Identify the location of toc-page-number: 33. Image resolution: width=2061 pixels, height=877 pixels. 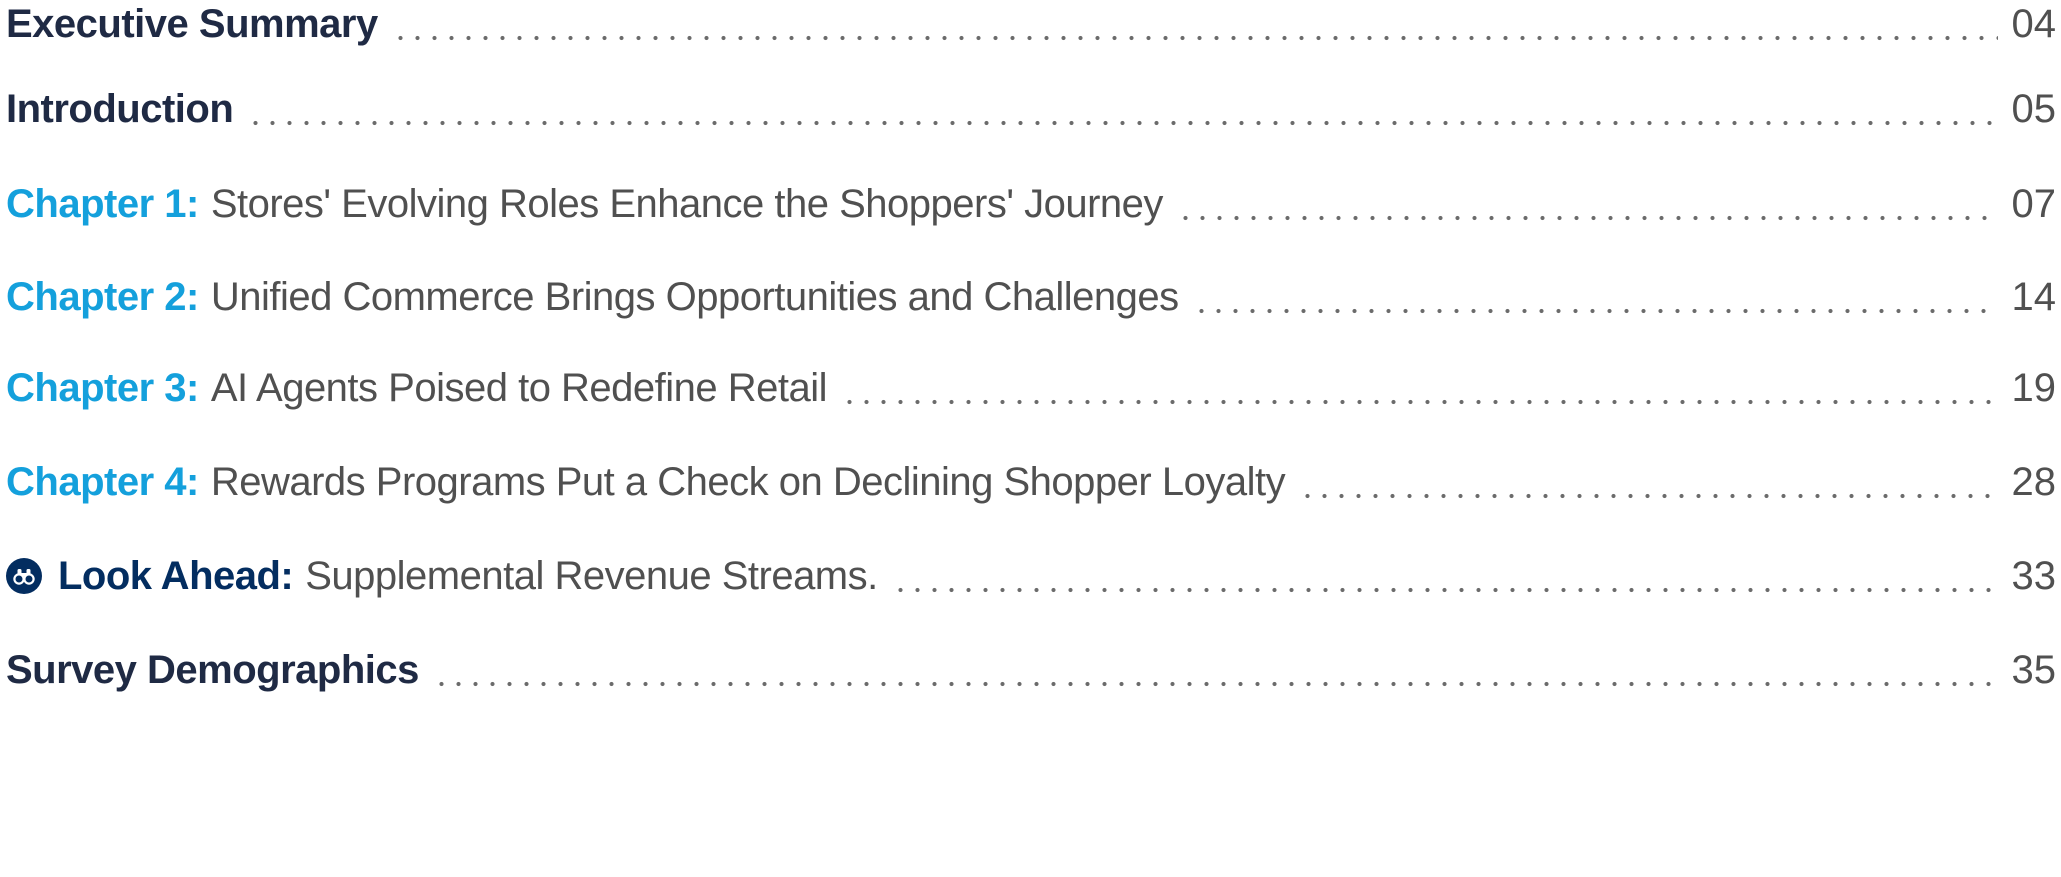
(2034, 576).